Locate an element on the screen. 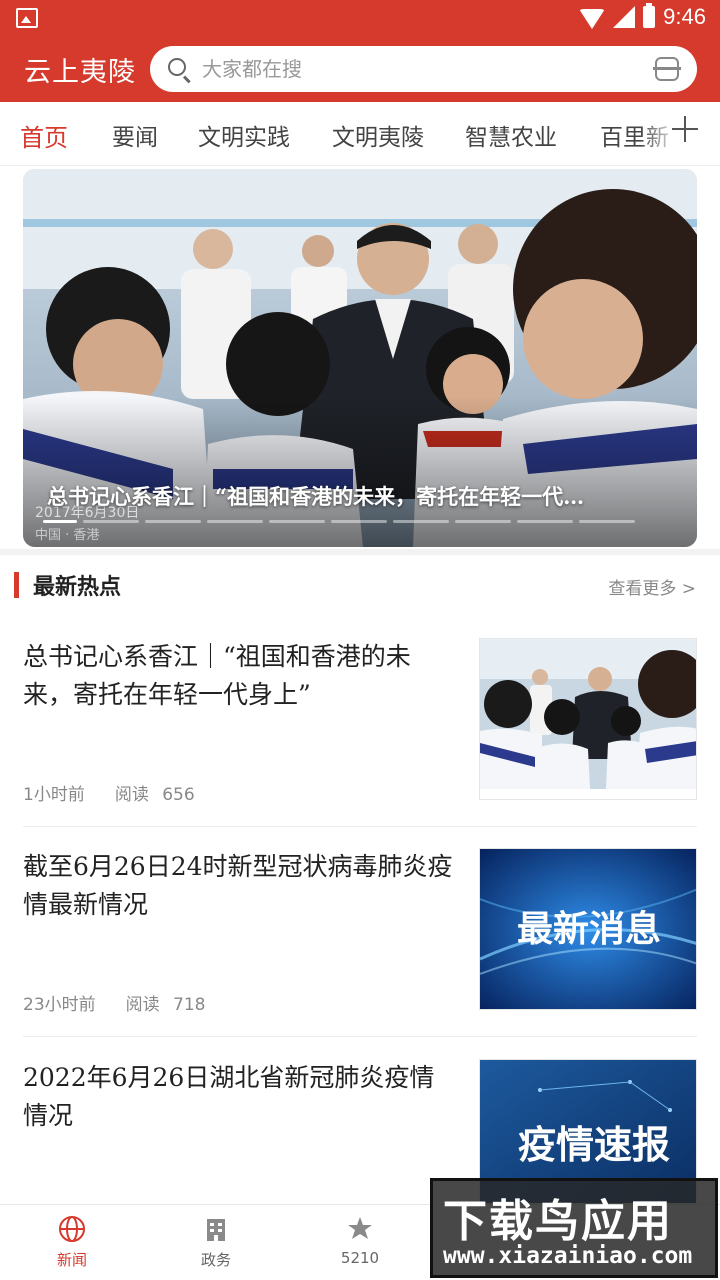 The width and height of the screenshot is (720, 1280). thumbnail-text: 最新消息 is located at coordinates (589, 929).